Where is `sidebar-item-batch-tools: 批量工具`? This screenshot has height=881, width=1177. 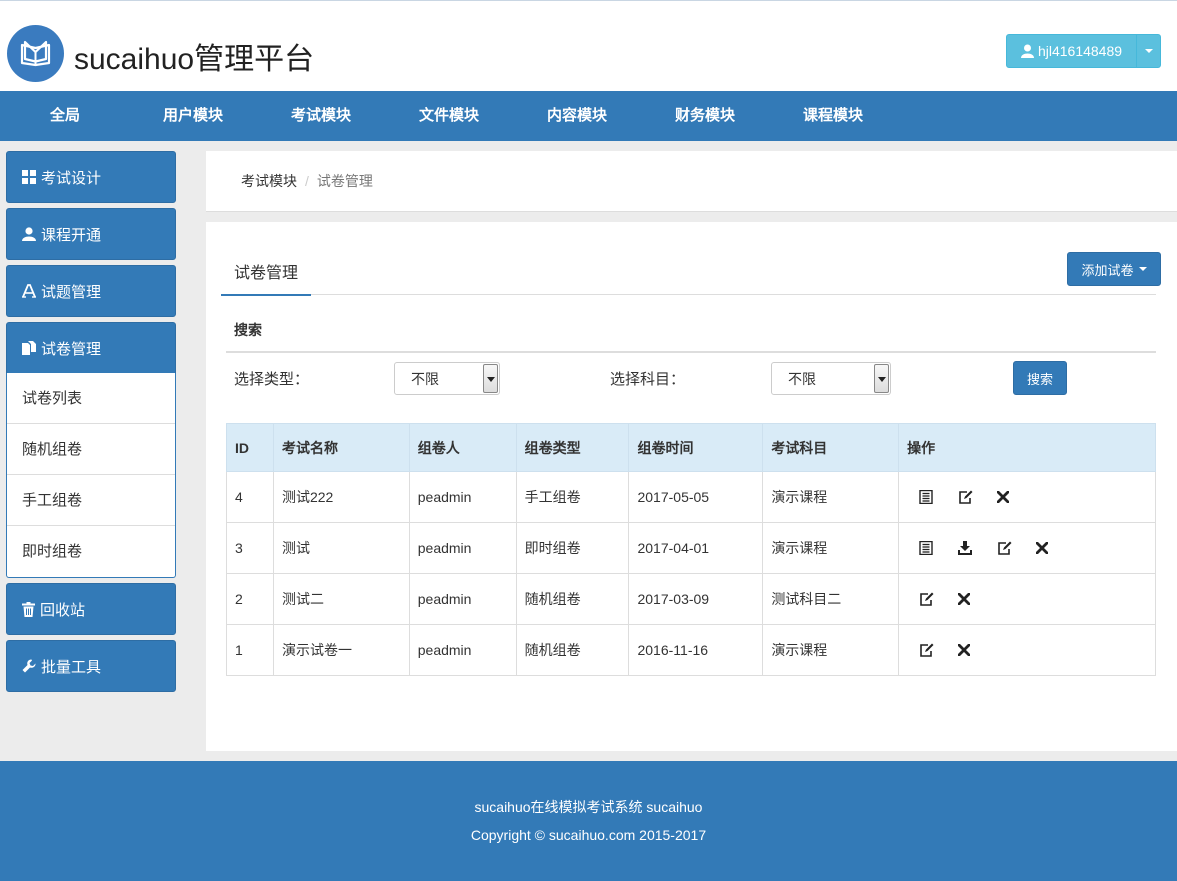 sidebar-item-batch-tools: 批量工具 is located at coordinates (91, 666).